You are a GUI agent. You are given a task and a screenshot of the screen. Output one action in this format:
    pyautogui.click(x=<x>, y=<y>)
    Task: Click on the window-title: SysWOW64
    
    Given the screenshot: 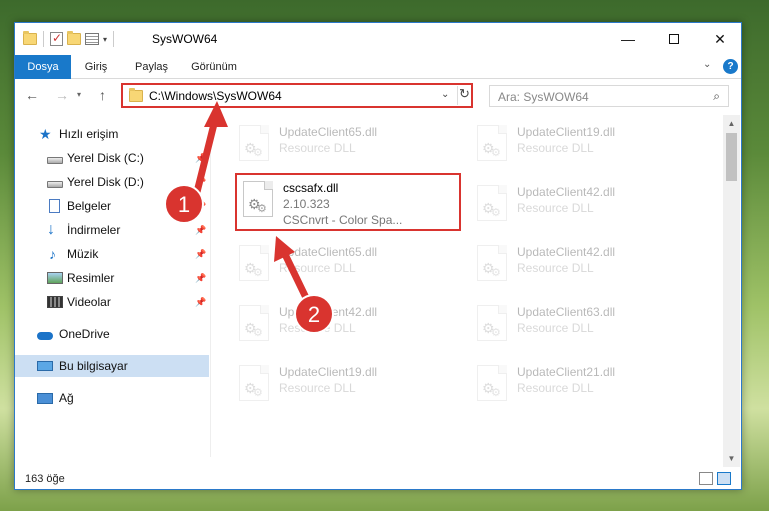 What is the action you would take?
    pyautogui.click(x=185, y=39)
    